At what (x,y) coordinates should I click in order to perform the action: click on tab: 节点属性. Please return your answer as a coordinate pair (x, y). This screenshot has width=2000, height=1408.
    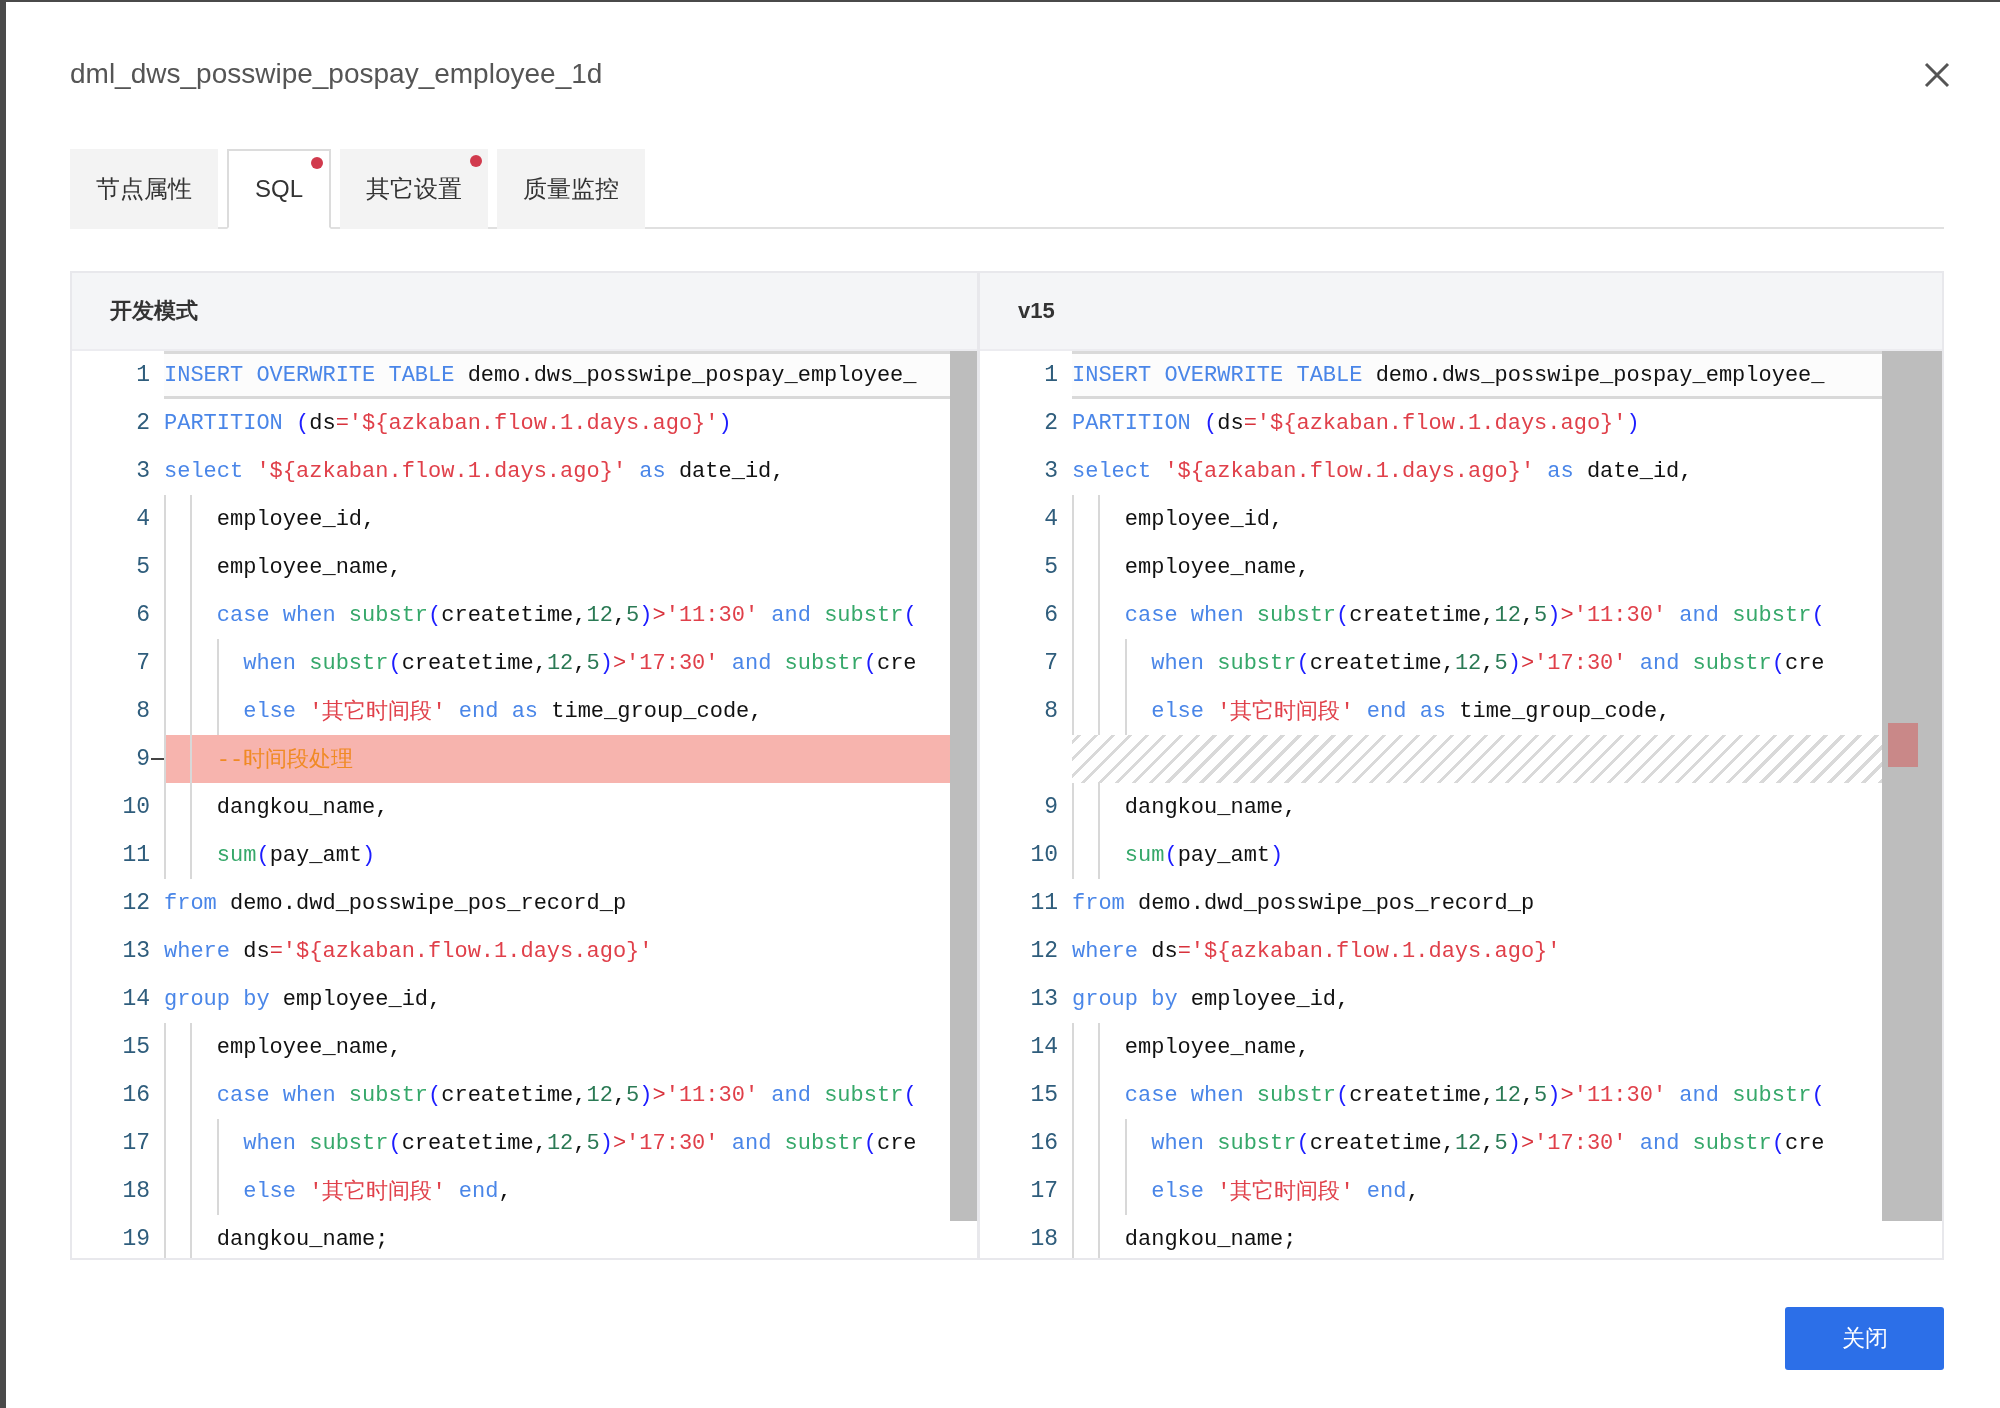
    Looking at the image, I should click on (144, 189).